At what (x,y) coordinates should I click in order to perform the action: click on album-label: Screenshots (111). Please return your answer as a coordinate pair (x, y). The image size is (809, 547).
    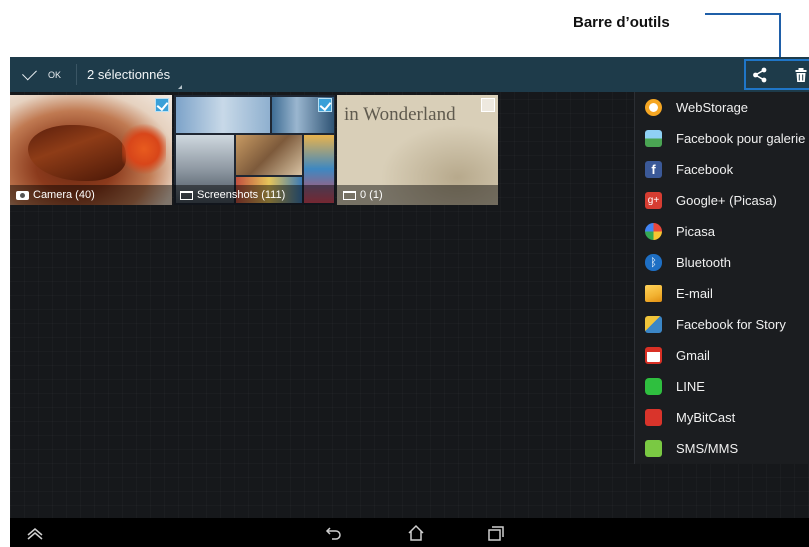
    Looking at the image, I should click on (254, 195).